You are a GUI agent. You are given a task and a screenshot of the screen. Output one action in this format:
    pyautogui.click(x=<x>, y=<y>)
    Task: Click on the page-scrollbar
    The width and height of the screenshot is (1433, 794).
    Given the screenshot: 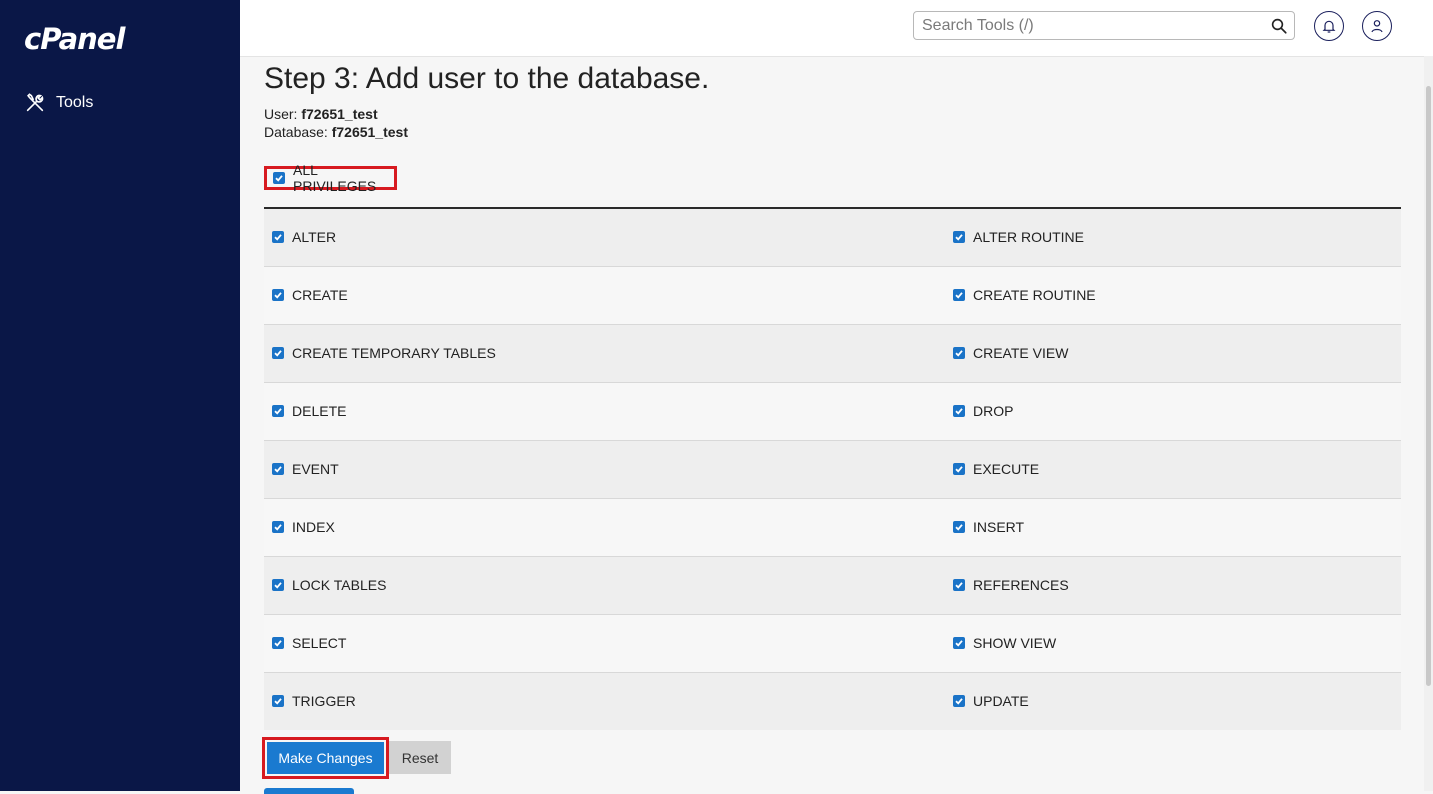 What is the action you would take?
    pyautogui.click(x=1428, y=423)
    